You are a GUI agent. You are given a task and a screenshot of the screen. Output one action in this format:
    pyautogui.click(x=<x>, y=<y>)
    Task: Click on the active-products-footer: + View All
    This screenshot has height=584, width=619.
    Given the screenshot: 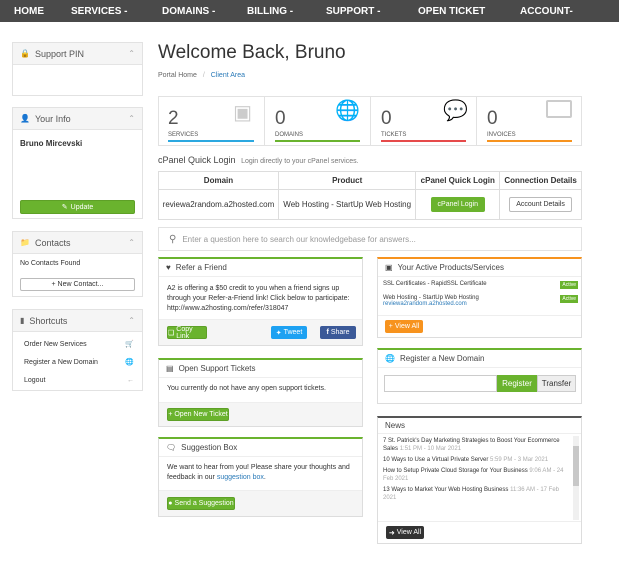 What is the action you would take?
    pyautogui.click(x=479, y=326)
    